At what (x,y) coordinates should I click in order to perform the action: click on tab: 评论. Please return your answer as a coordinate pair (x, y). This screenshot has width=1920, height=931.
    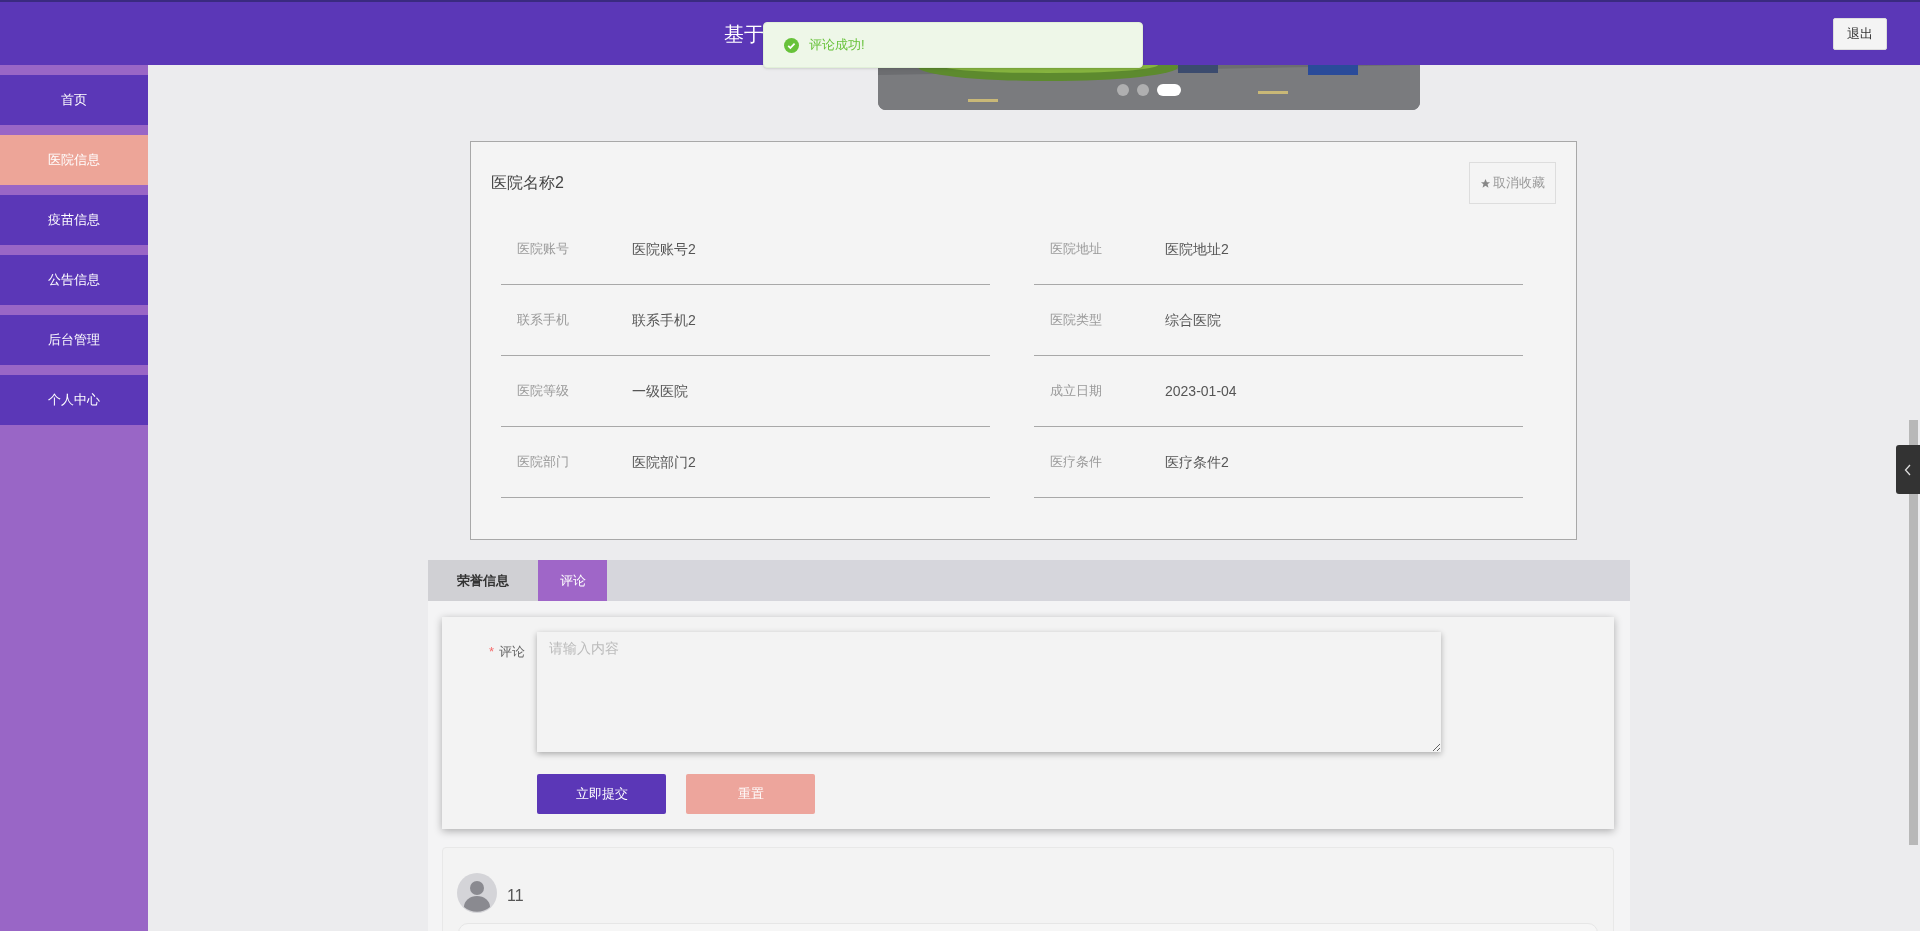
    Looking at the image, I should click on (572, 580).